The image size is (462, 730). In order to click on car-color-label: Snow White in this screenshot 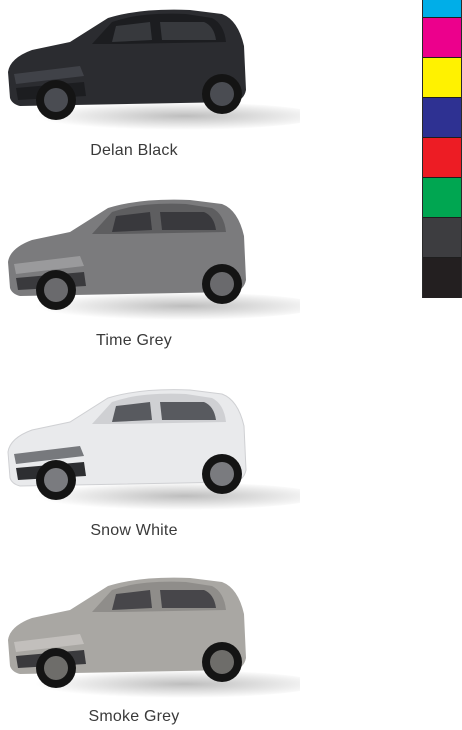, I will do `click(134, 530)`.